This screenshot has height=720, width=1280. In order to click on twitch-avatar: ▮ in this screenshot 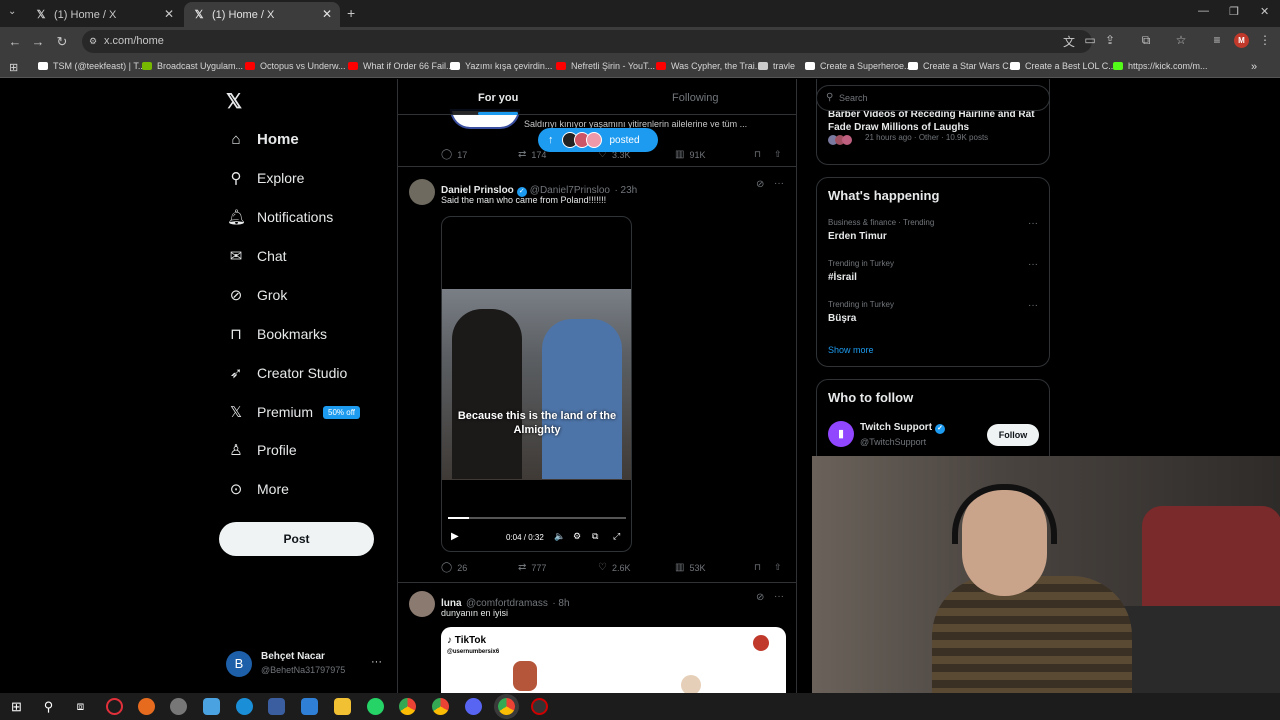, I will do `click(841, 434)`.